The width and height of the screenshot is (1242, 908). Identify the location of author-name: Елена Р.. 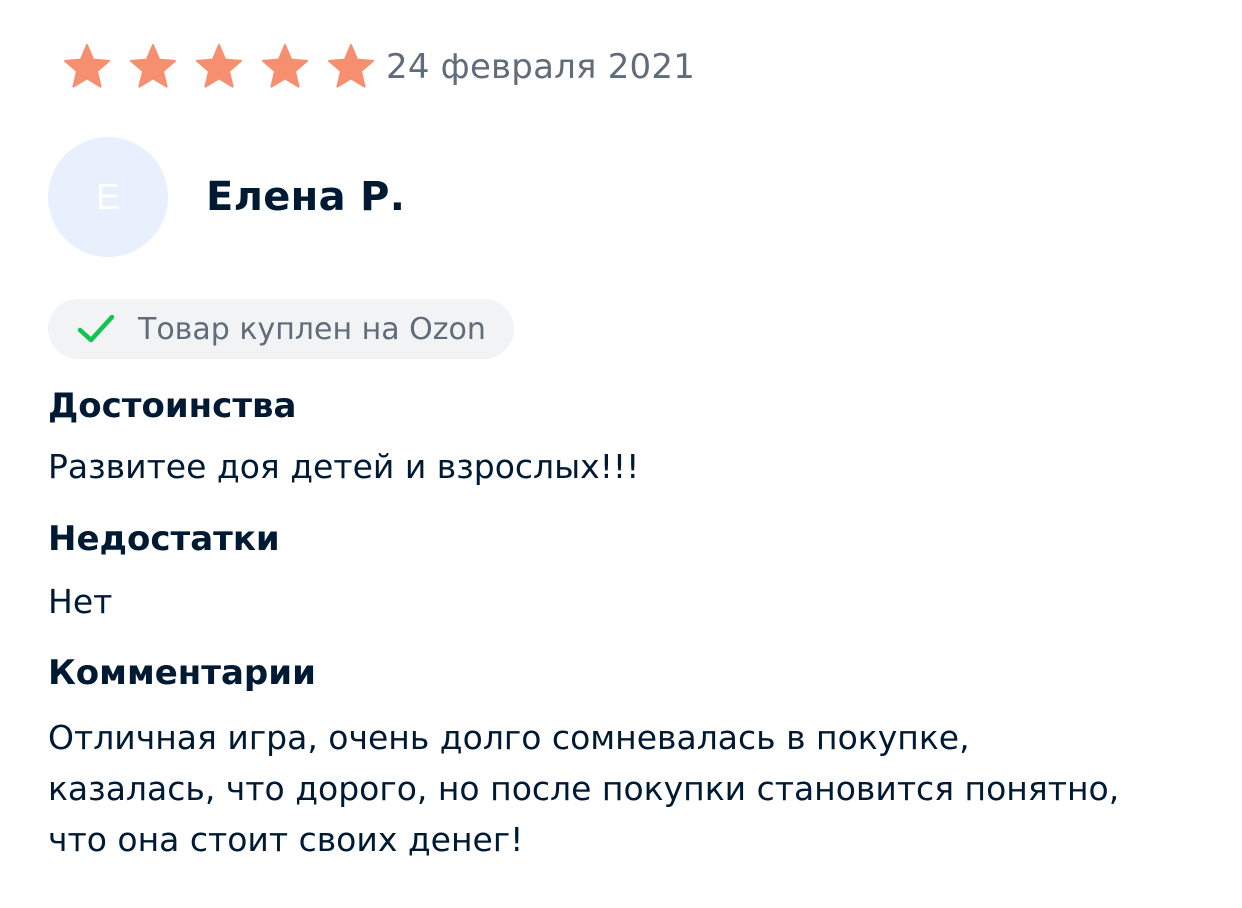
(306, 197).